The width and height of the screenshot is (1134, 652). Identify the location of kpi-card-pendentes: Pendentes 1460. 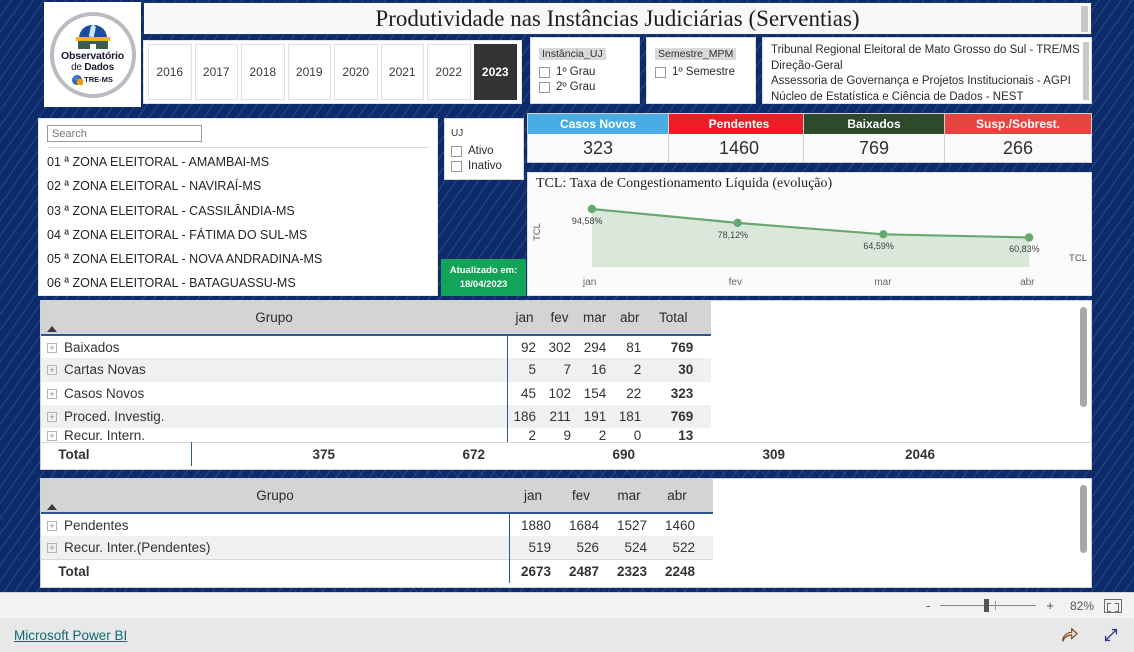
(739, 138).